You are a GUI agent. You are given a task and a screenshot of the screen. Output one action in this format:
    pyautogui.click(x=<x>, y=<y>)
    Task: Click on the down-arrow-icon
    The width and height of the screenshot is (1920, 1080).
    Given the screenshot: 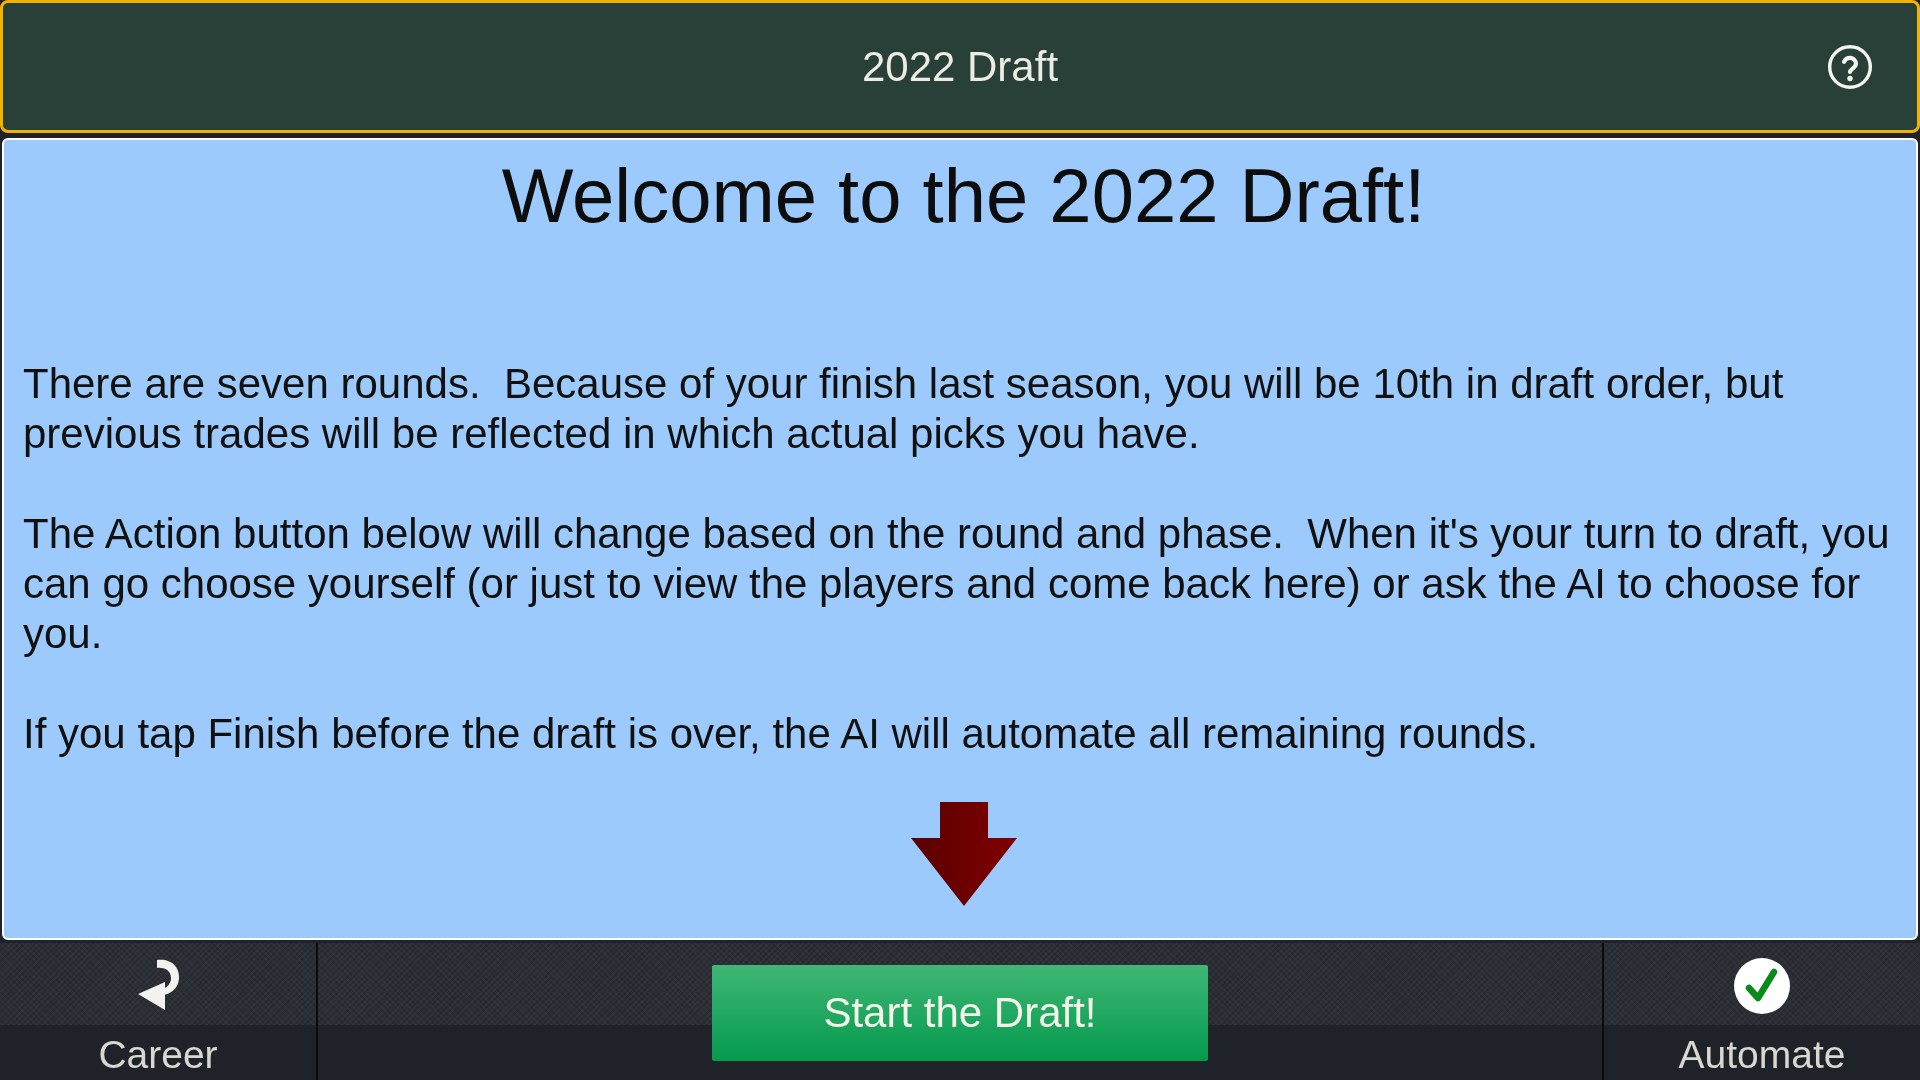 What is the action you would take?
    pyautogui.click(x=963, y=854)
    